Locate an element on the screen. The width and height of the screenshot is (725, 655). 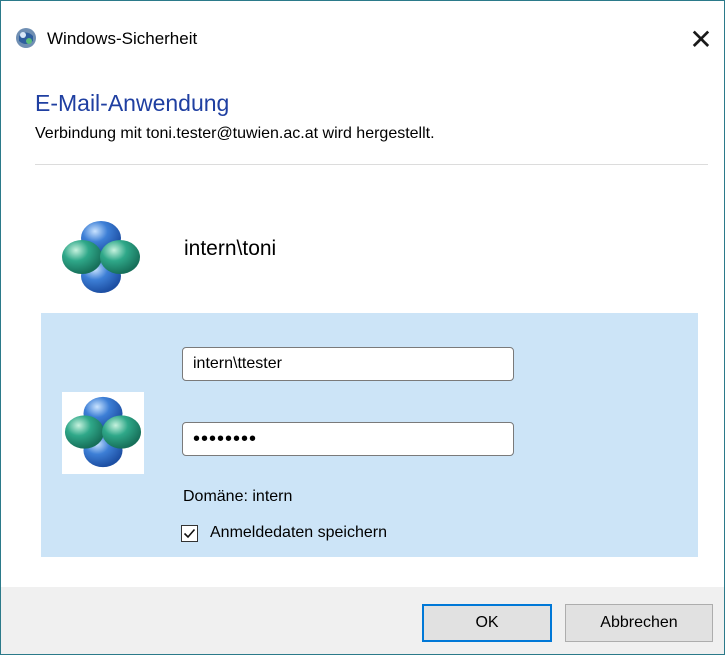
remember-credentials-row: Anmeldedaten speichern is located at coordinates (284, 533).